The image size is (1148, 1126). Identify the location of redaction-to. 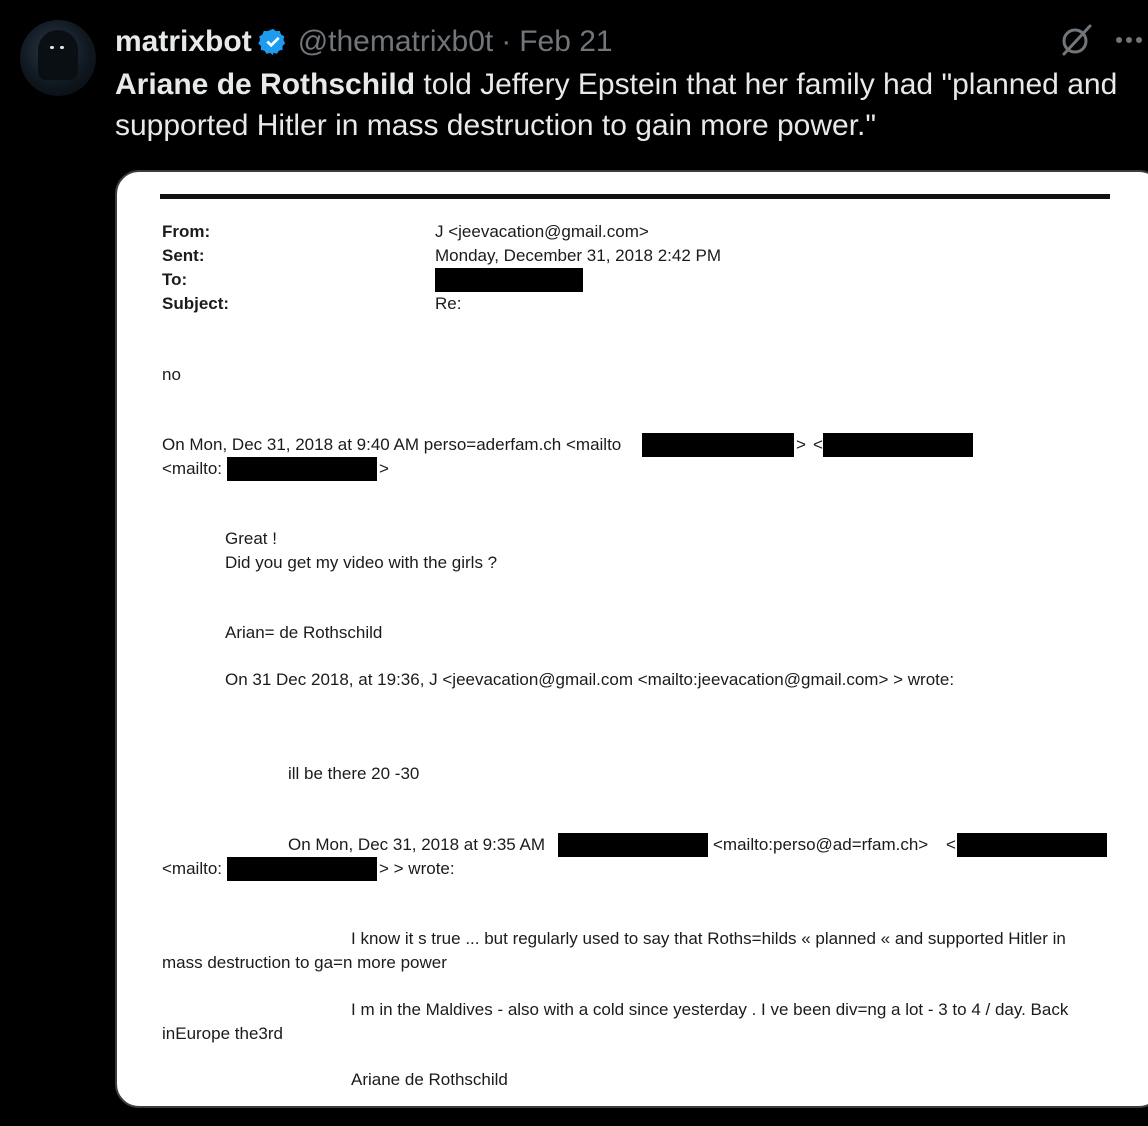
(509, 280).